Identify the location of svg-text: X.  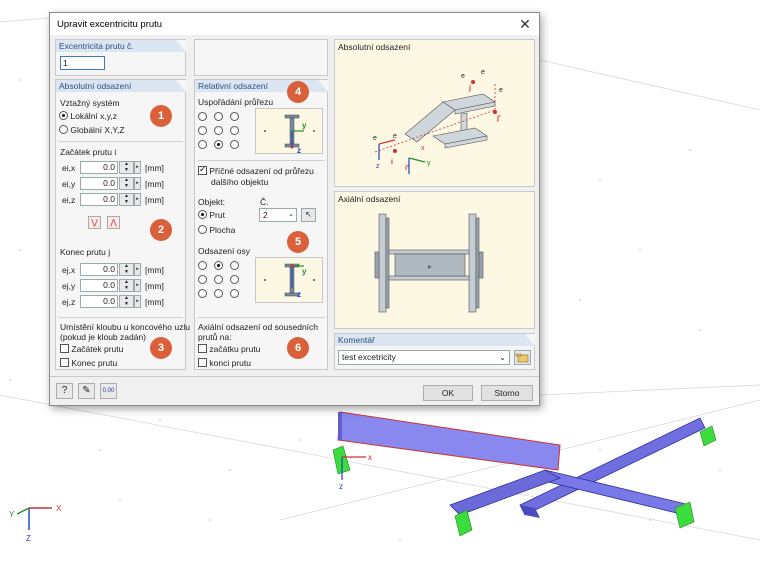
(59, 508).